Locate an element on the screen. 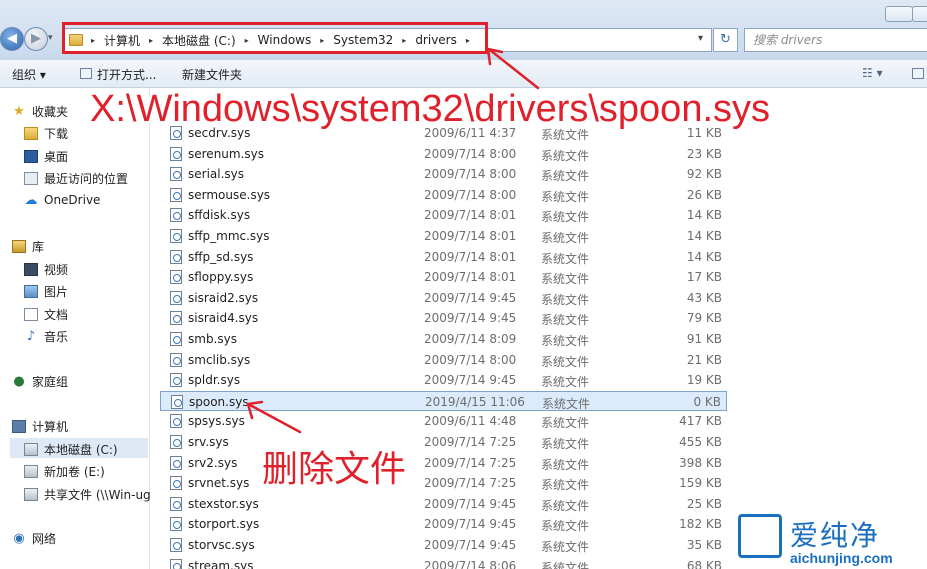  sidebar-item-drive-e: 新加卷 (E:) is located at coordinates (64, 471).